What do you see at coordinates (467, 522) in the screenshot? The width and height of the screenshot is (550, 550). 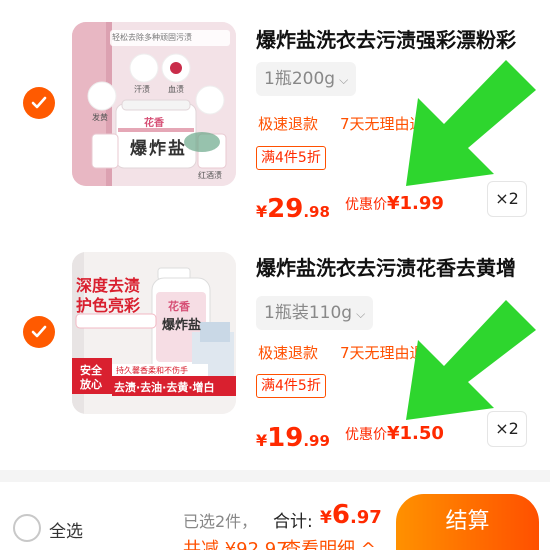 I see `checkout-button: 结算` at bounding box center [467, 522].